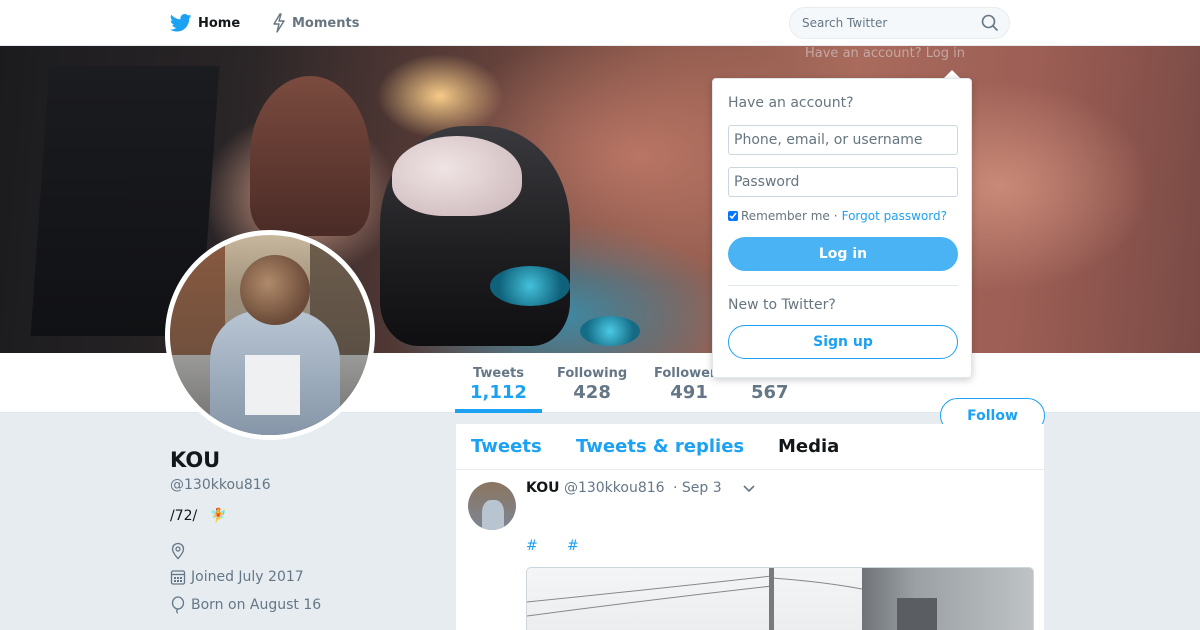 Image resolution: width=1200 pixels, height=630 pixels. I want to click on banner-cap, so click(457, 176).